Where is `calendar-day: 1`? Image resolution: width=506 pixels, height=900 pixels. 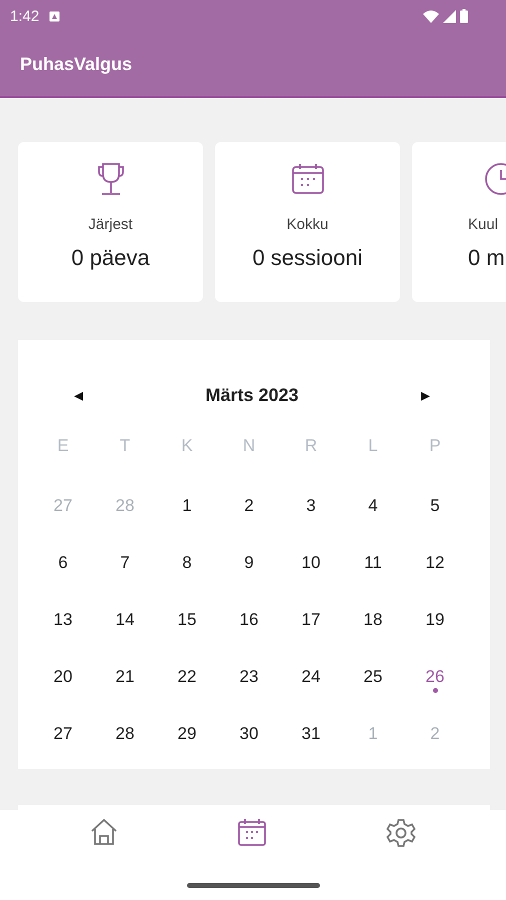
calendar-day: 1 is located at coordinates (187, 506).